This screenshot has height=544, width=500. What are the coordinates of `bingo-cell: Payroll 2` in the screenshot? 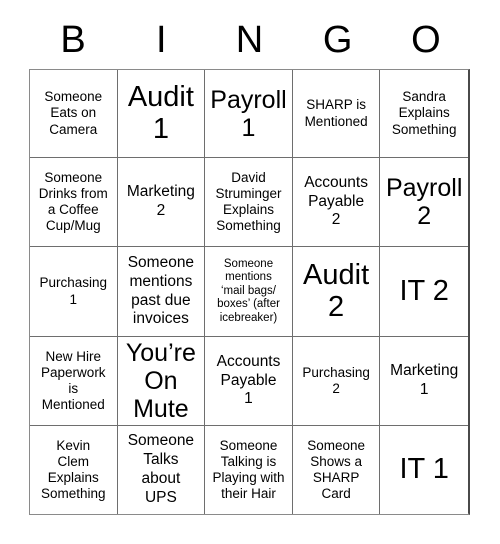 It's located at (424, 202).